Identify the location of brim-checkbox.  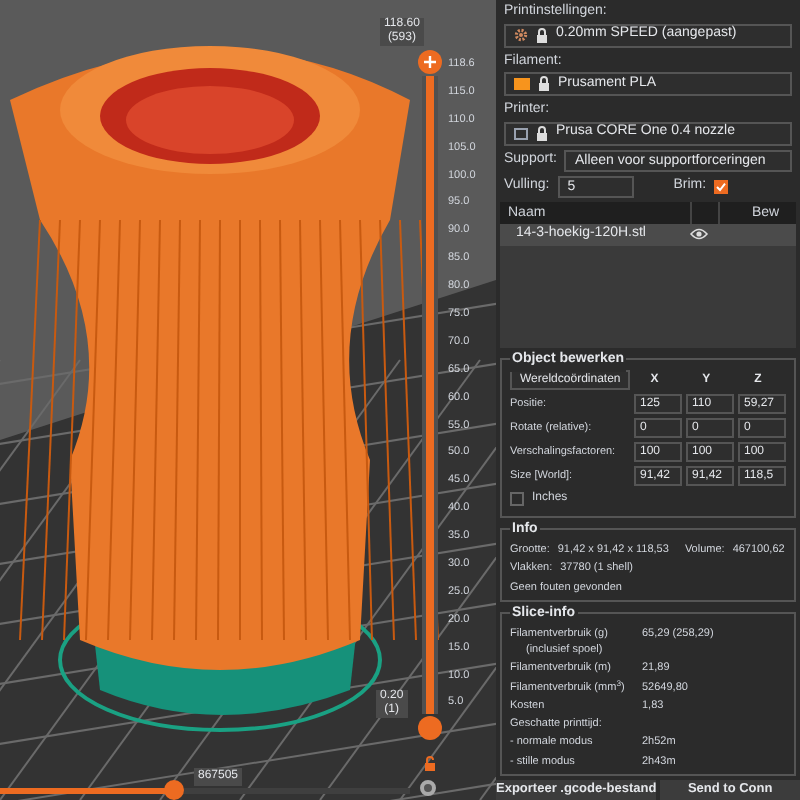
(721, 186).